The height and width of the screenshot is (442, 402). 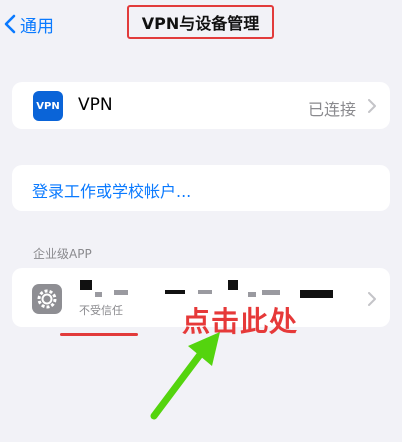 I want to click on back-button: 通用, so click(x=29, y=24).